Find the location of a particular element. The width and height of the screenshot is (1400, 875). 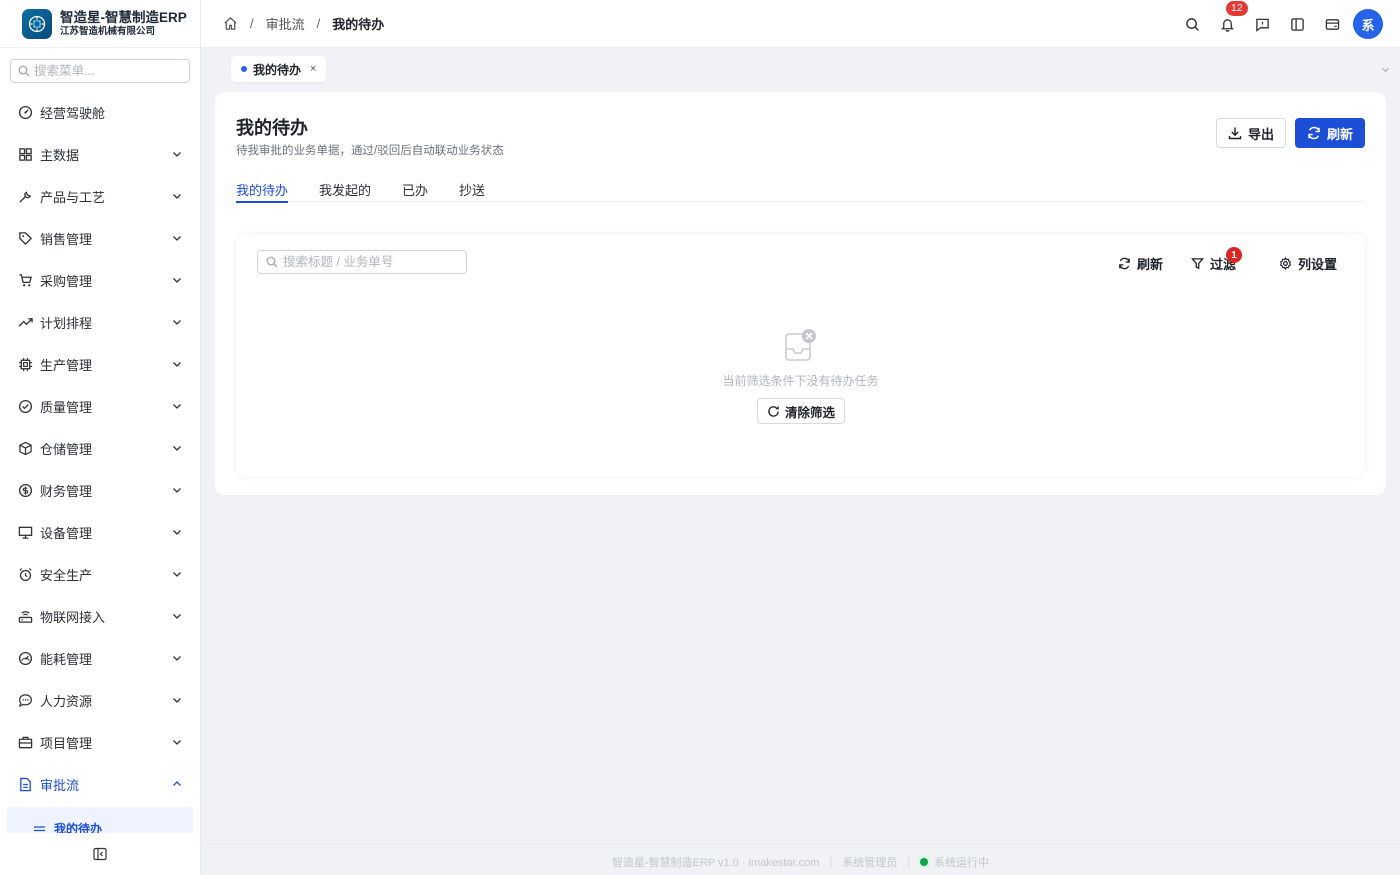

sidebar-item-planning: 计划排程 is located at coordinates (100, 322).